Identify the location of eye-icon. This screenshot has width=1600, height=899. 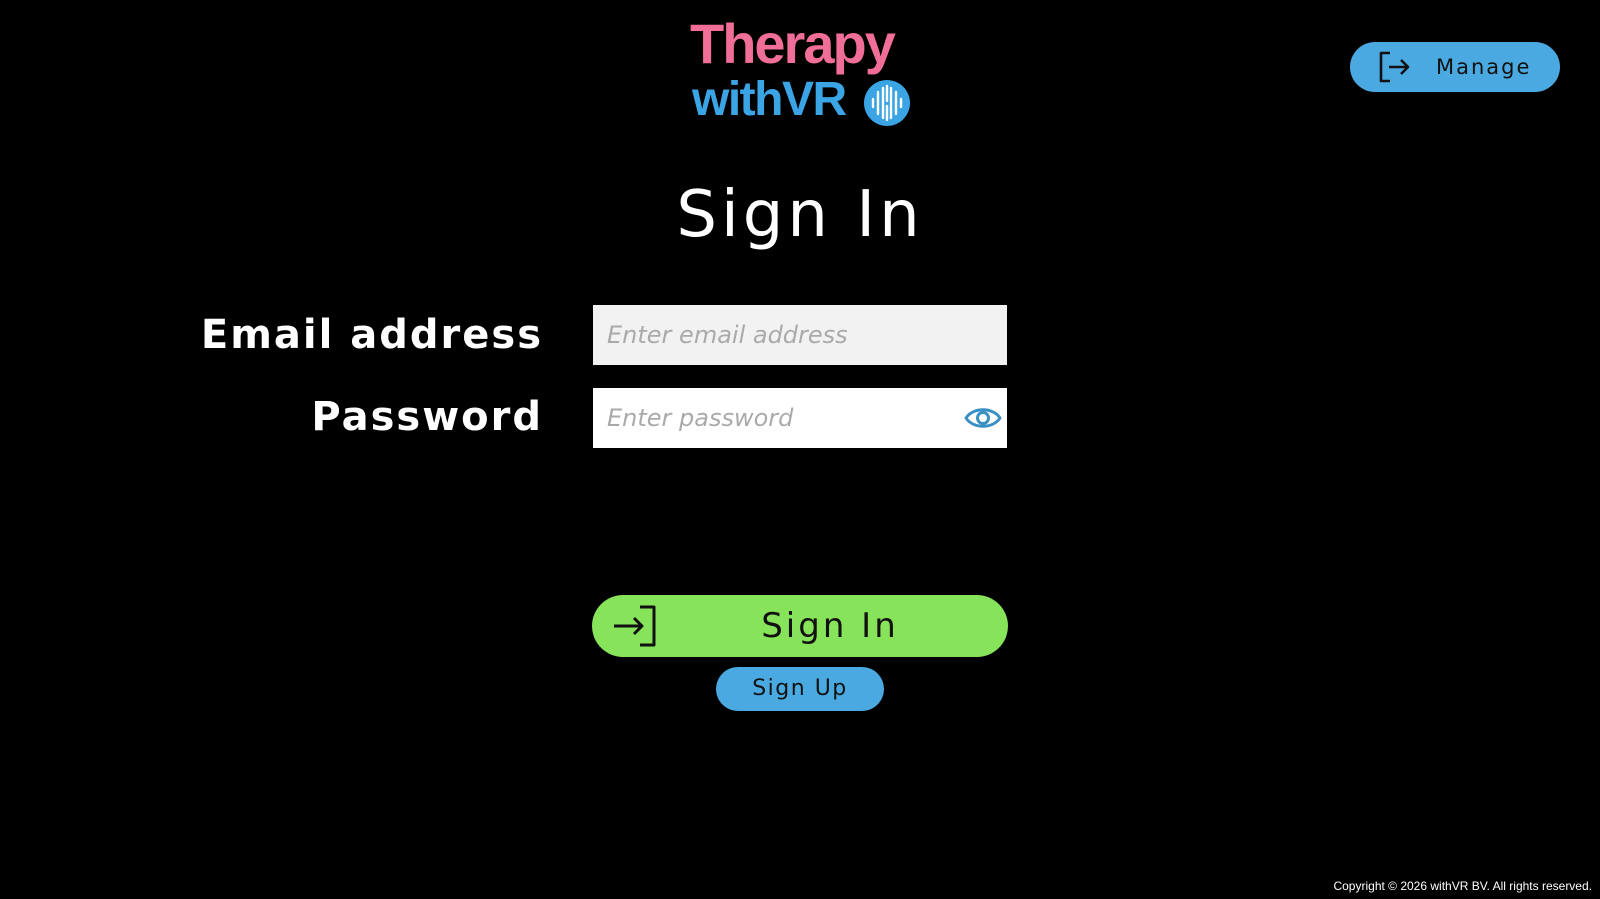
(983, 418).